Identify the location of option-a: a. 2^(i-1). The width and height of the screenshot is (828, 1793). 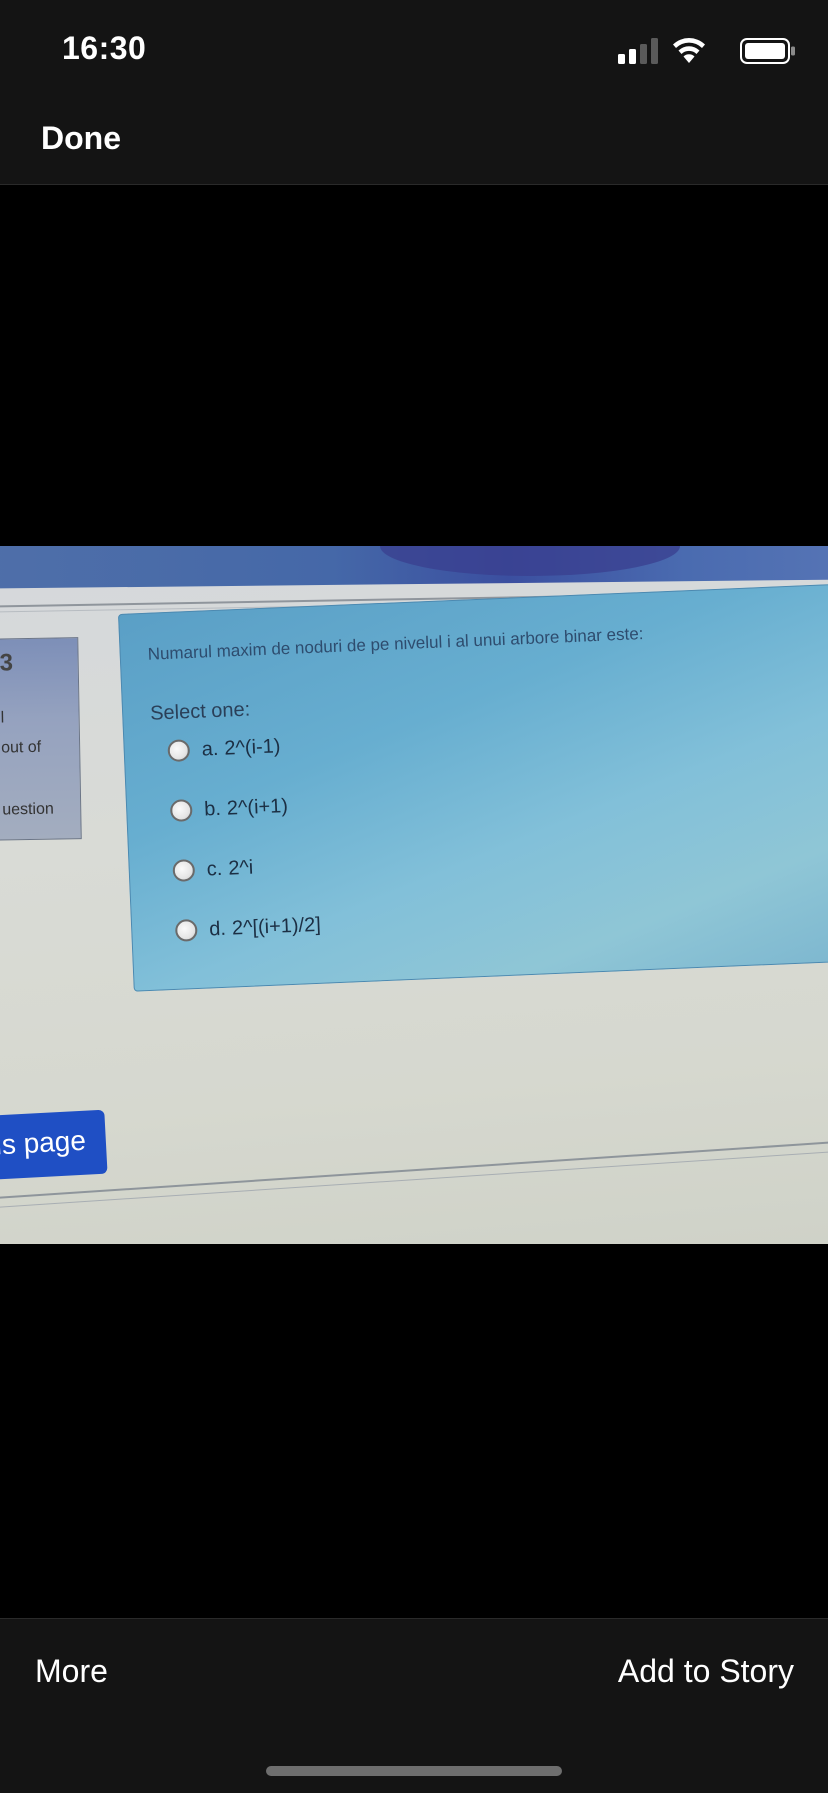
(224, 748).